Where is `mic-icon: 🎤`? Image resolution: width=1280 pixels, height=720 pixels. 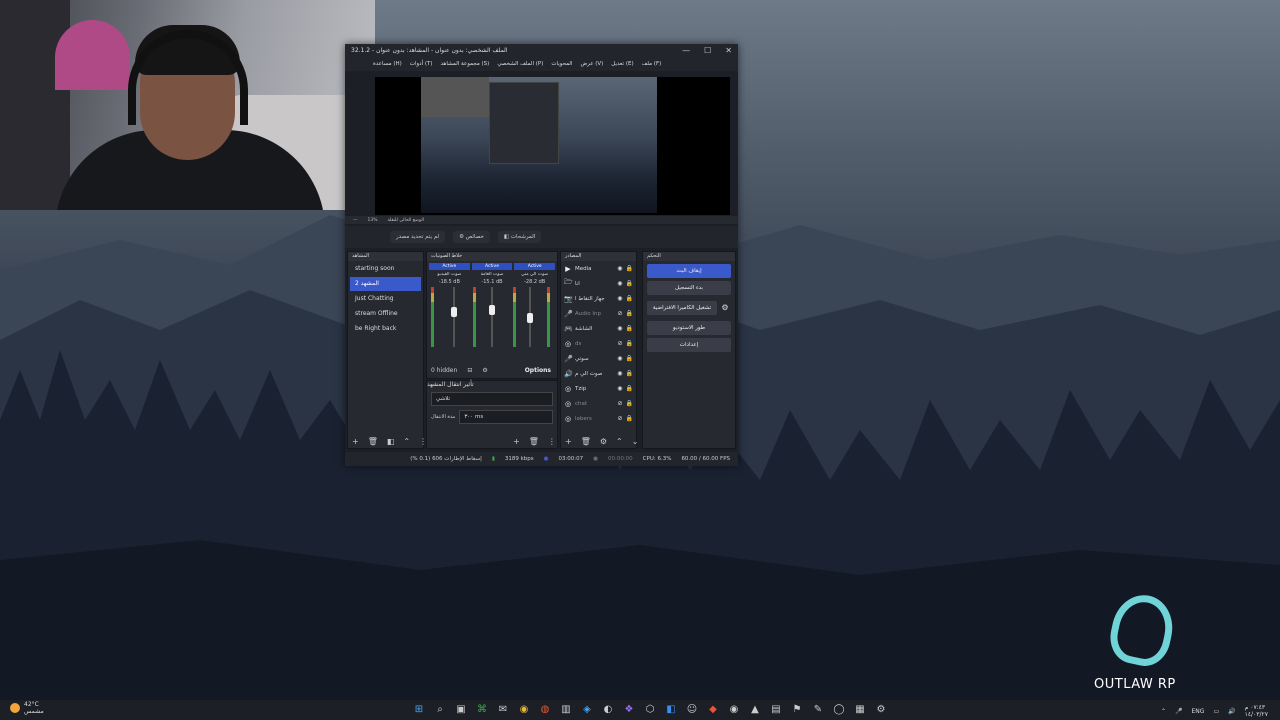
mic-icon: 🎤 is located at coordinates (1178, 711).